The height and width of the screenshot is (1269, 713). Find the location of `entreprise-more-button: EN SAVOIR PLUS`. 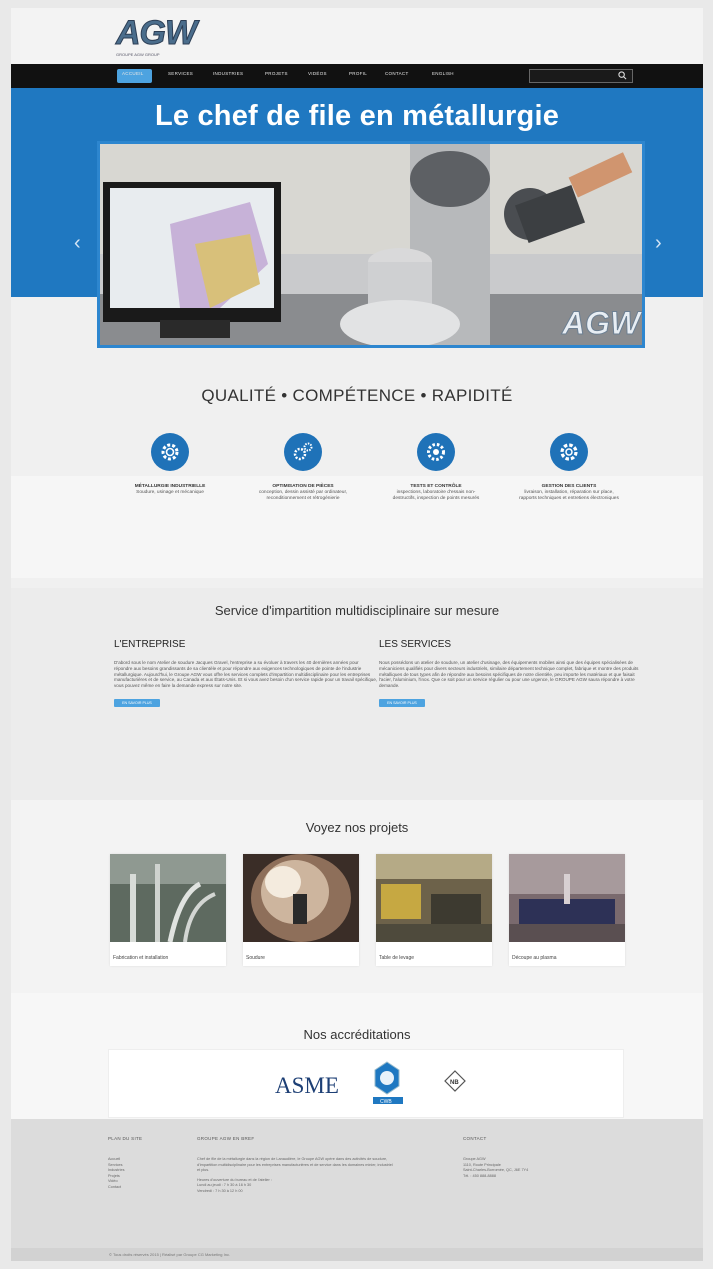

entreprise-more-button: EN SAVOIR PLUS is located at coordinates (137, 702).